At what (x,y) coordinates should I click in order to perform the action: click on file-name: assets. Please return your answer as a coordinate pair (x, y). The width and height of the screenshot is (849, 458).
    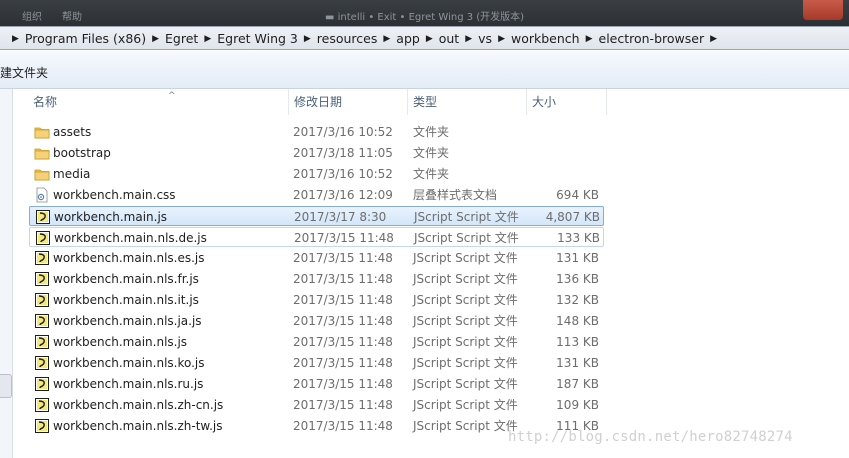
    Looking at the image, I should click on (72, 132).